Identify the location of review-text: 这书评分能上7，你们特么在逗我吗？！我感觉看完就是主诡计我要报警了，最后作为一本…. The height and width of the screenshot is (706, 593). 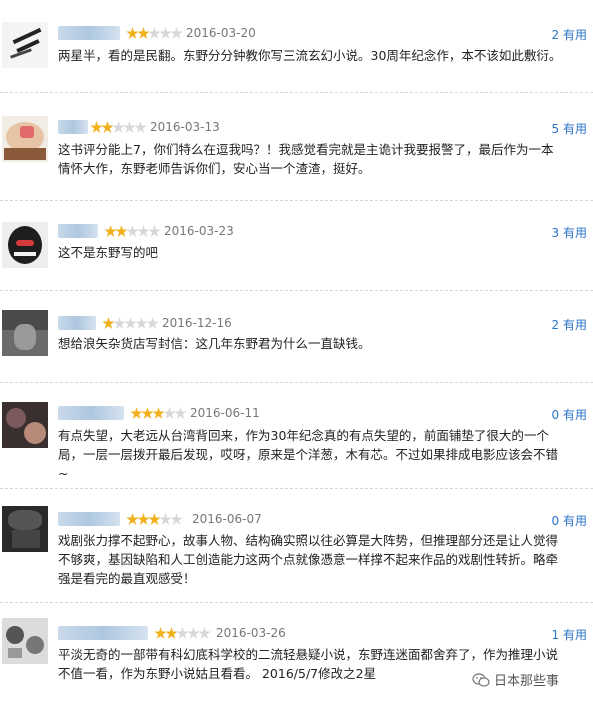
(306, 159).